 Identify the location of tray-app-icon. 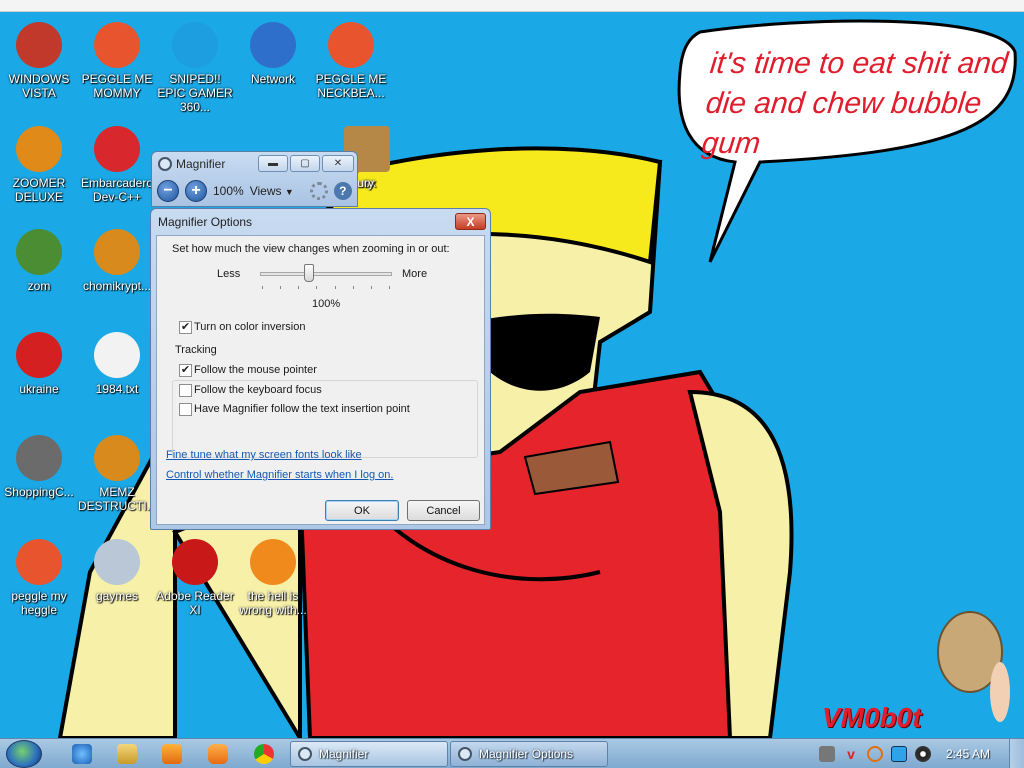
(827, 754).